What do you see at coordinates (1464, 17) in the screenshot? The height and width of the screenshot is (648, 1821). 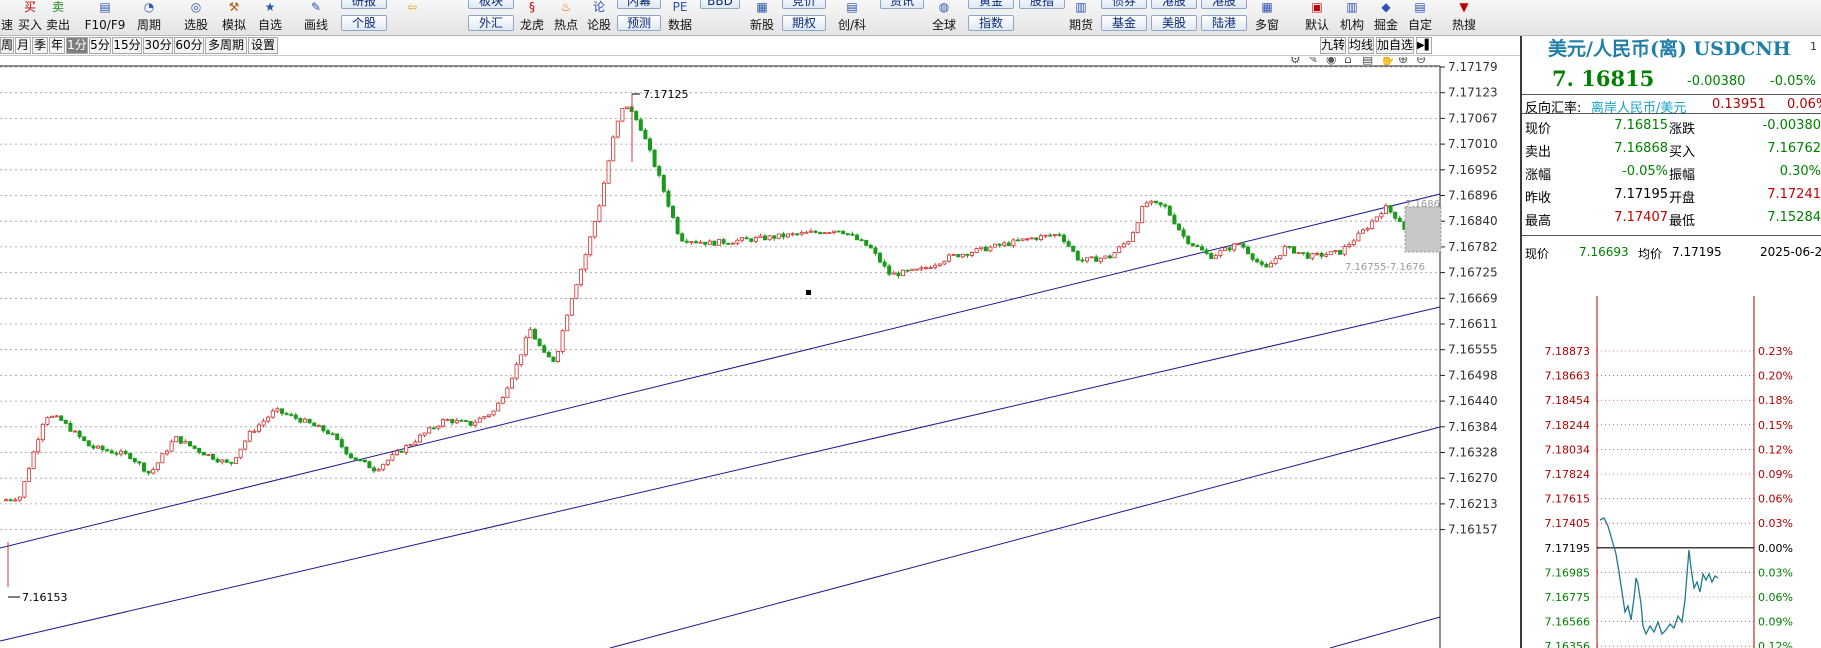 I see `hotsearch-tool: ▼ 热搜` at bounding box center [1464, 17].